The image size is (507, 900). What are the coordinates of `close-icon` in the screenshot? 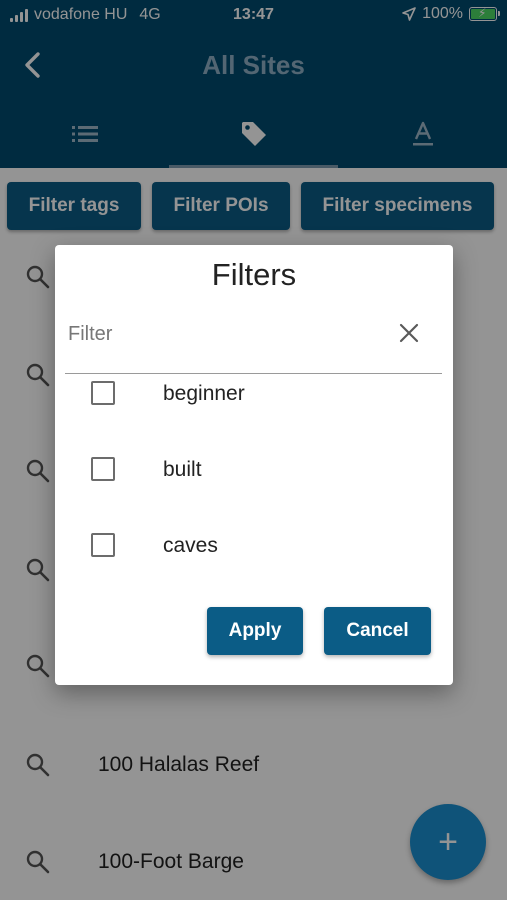 It's located at (409, 333).